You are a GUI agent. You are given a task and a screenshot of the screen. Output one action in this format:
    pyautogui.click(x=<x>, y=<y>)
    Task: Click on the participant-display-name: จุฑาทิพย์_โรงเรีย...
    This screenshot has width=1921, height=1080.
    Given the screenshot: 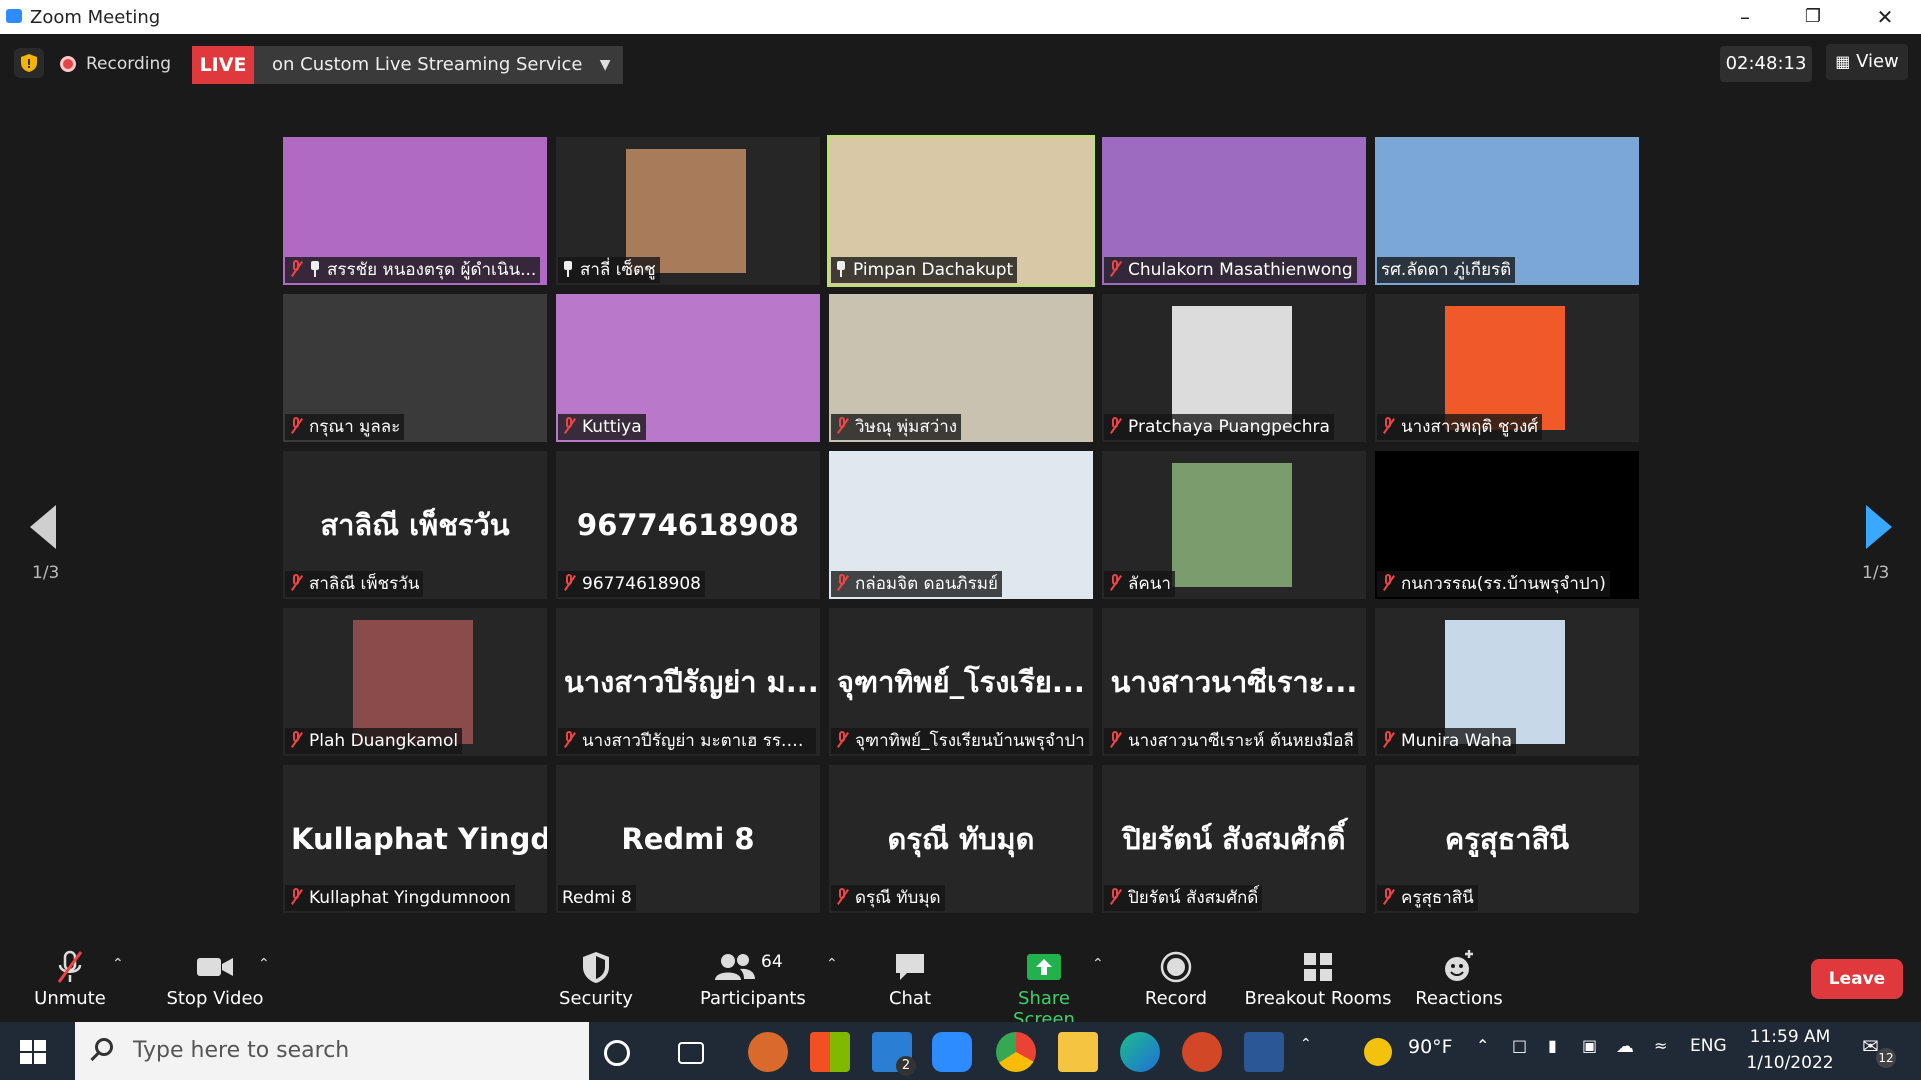 What is the action you would take?
    pyautogui.click(x=961, y=682)
    